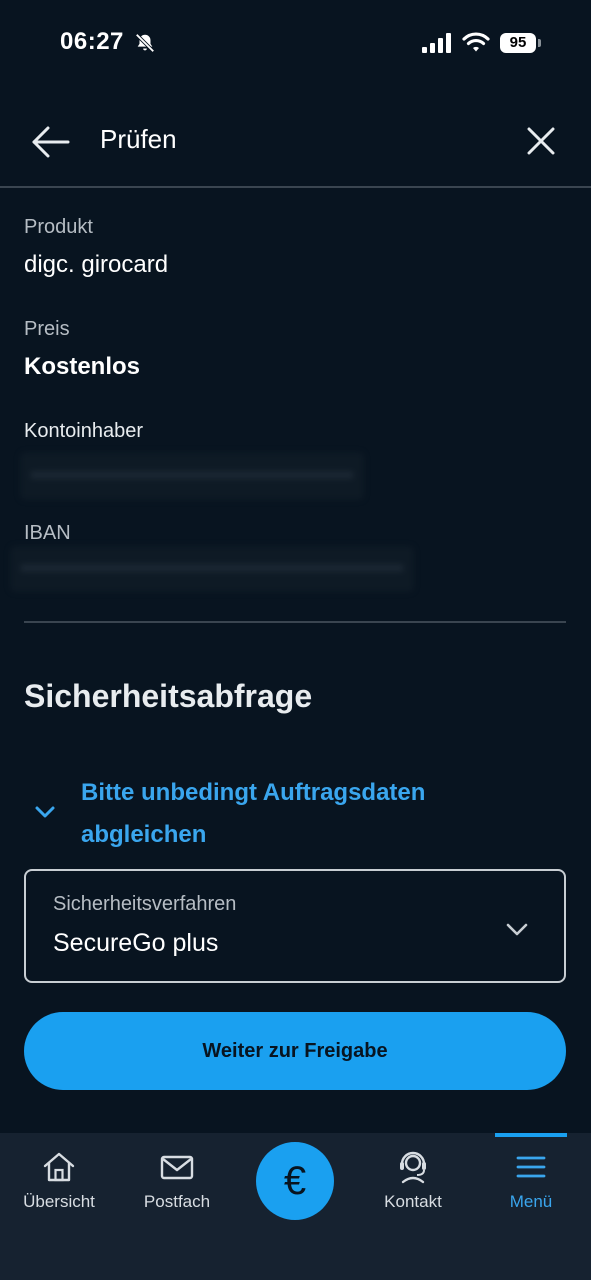 The image size is (591, 1280). Describe the element at coordinates (145, 904) in the screenshot. I see `security-method-label: Sicherheitsverfahren` at that location.